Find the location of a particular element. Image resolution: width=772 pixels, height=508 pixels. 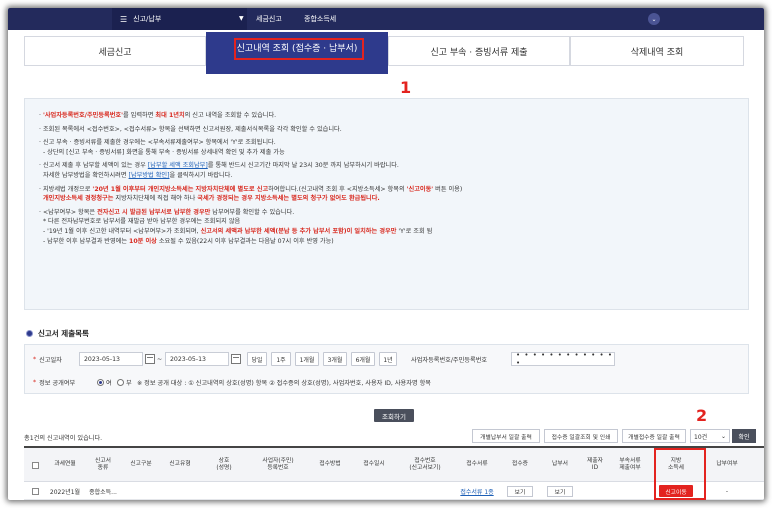

period-1week-button: 1주 is located at coordinates (281, 359).